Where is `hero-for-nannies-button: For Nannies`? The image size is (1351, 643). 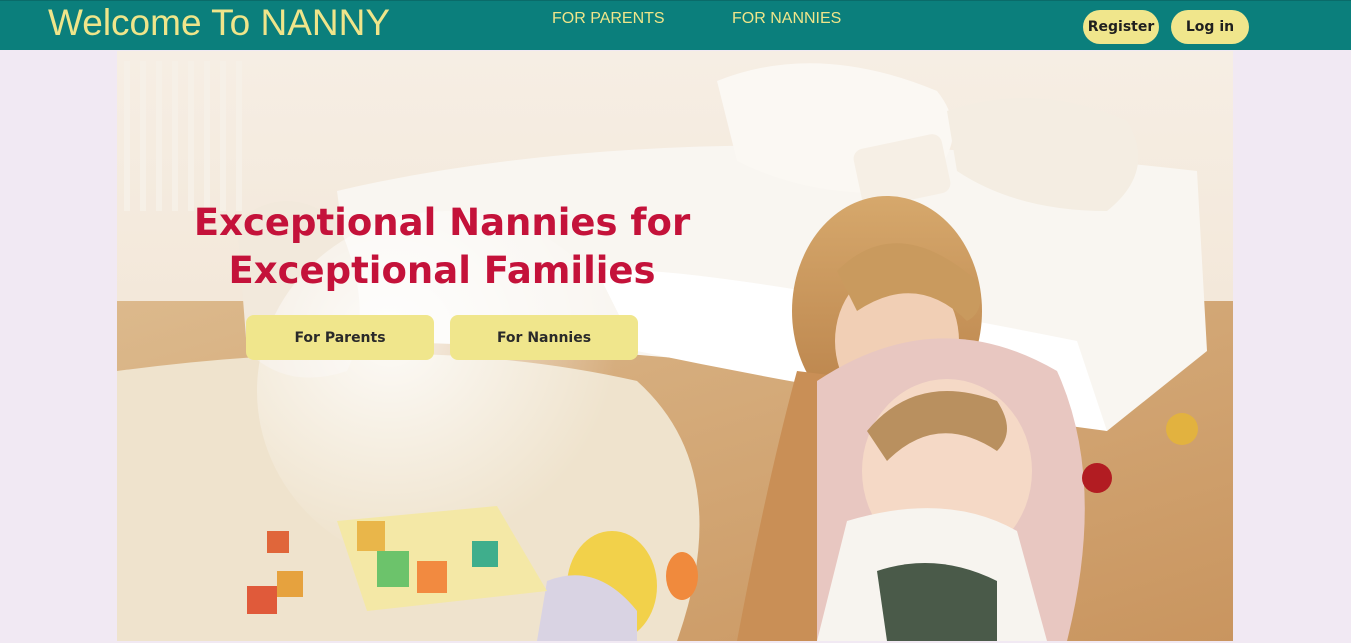
hero-for-nannies-button: For Nannies is located at coordinates (544, 337).